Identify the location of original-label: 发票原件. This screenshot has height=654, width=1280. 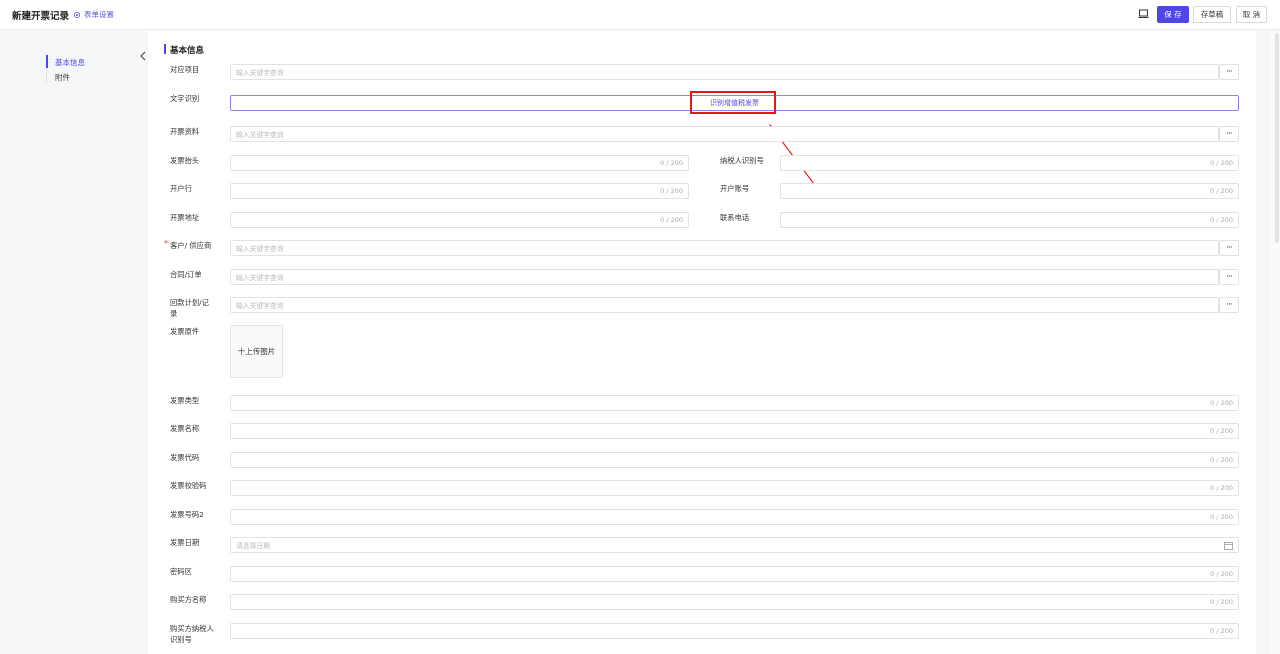
(185, 331).